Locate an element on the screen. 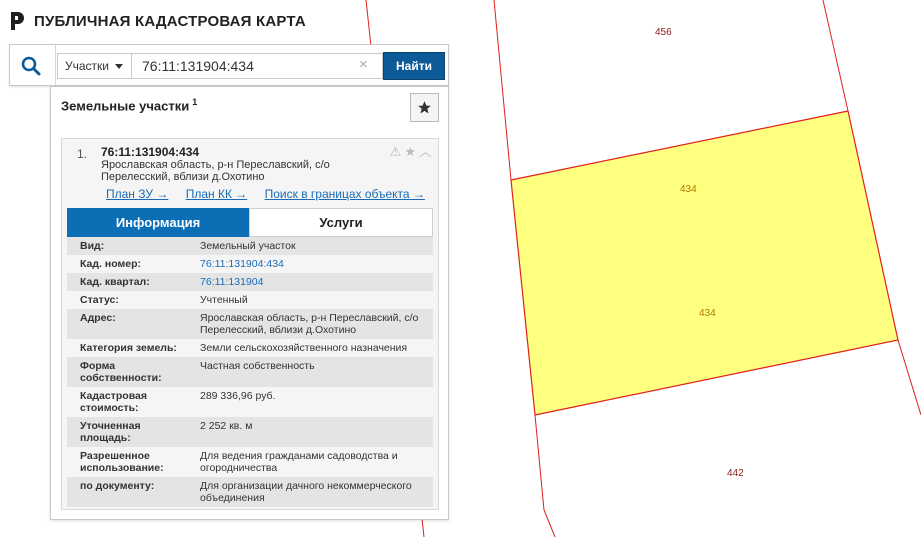 The image size is (921, 537). result-number: 1. is located at coordinates (82, 154).